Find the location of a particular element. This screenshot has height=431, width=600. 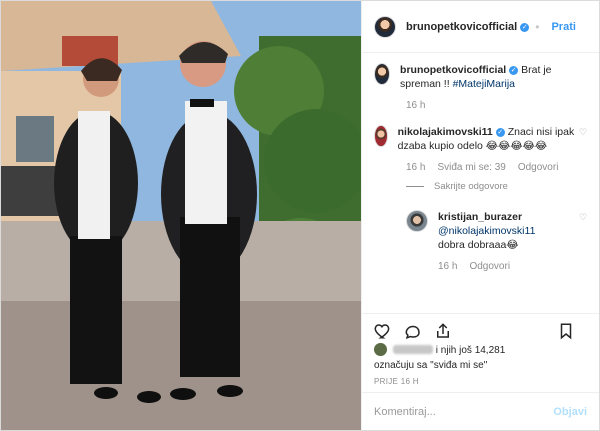

hide-replies-label: Sakrijte odgovore is located at coordinates (471, 186).